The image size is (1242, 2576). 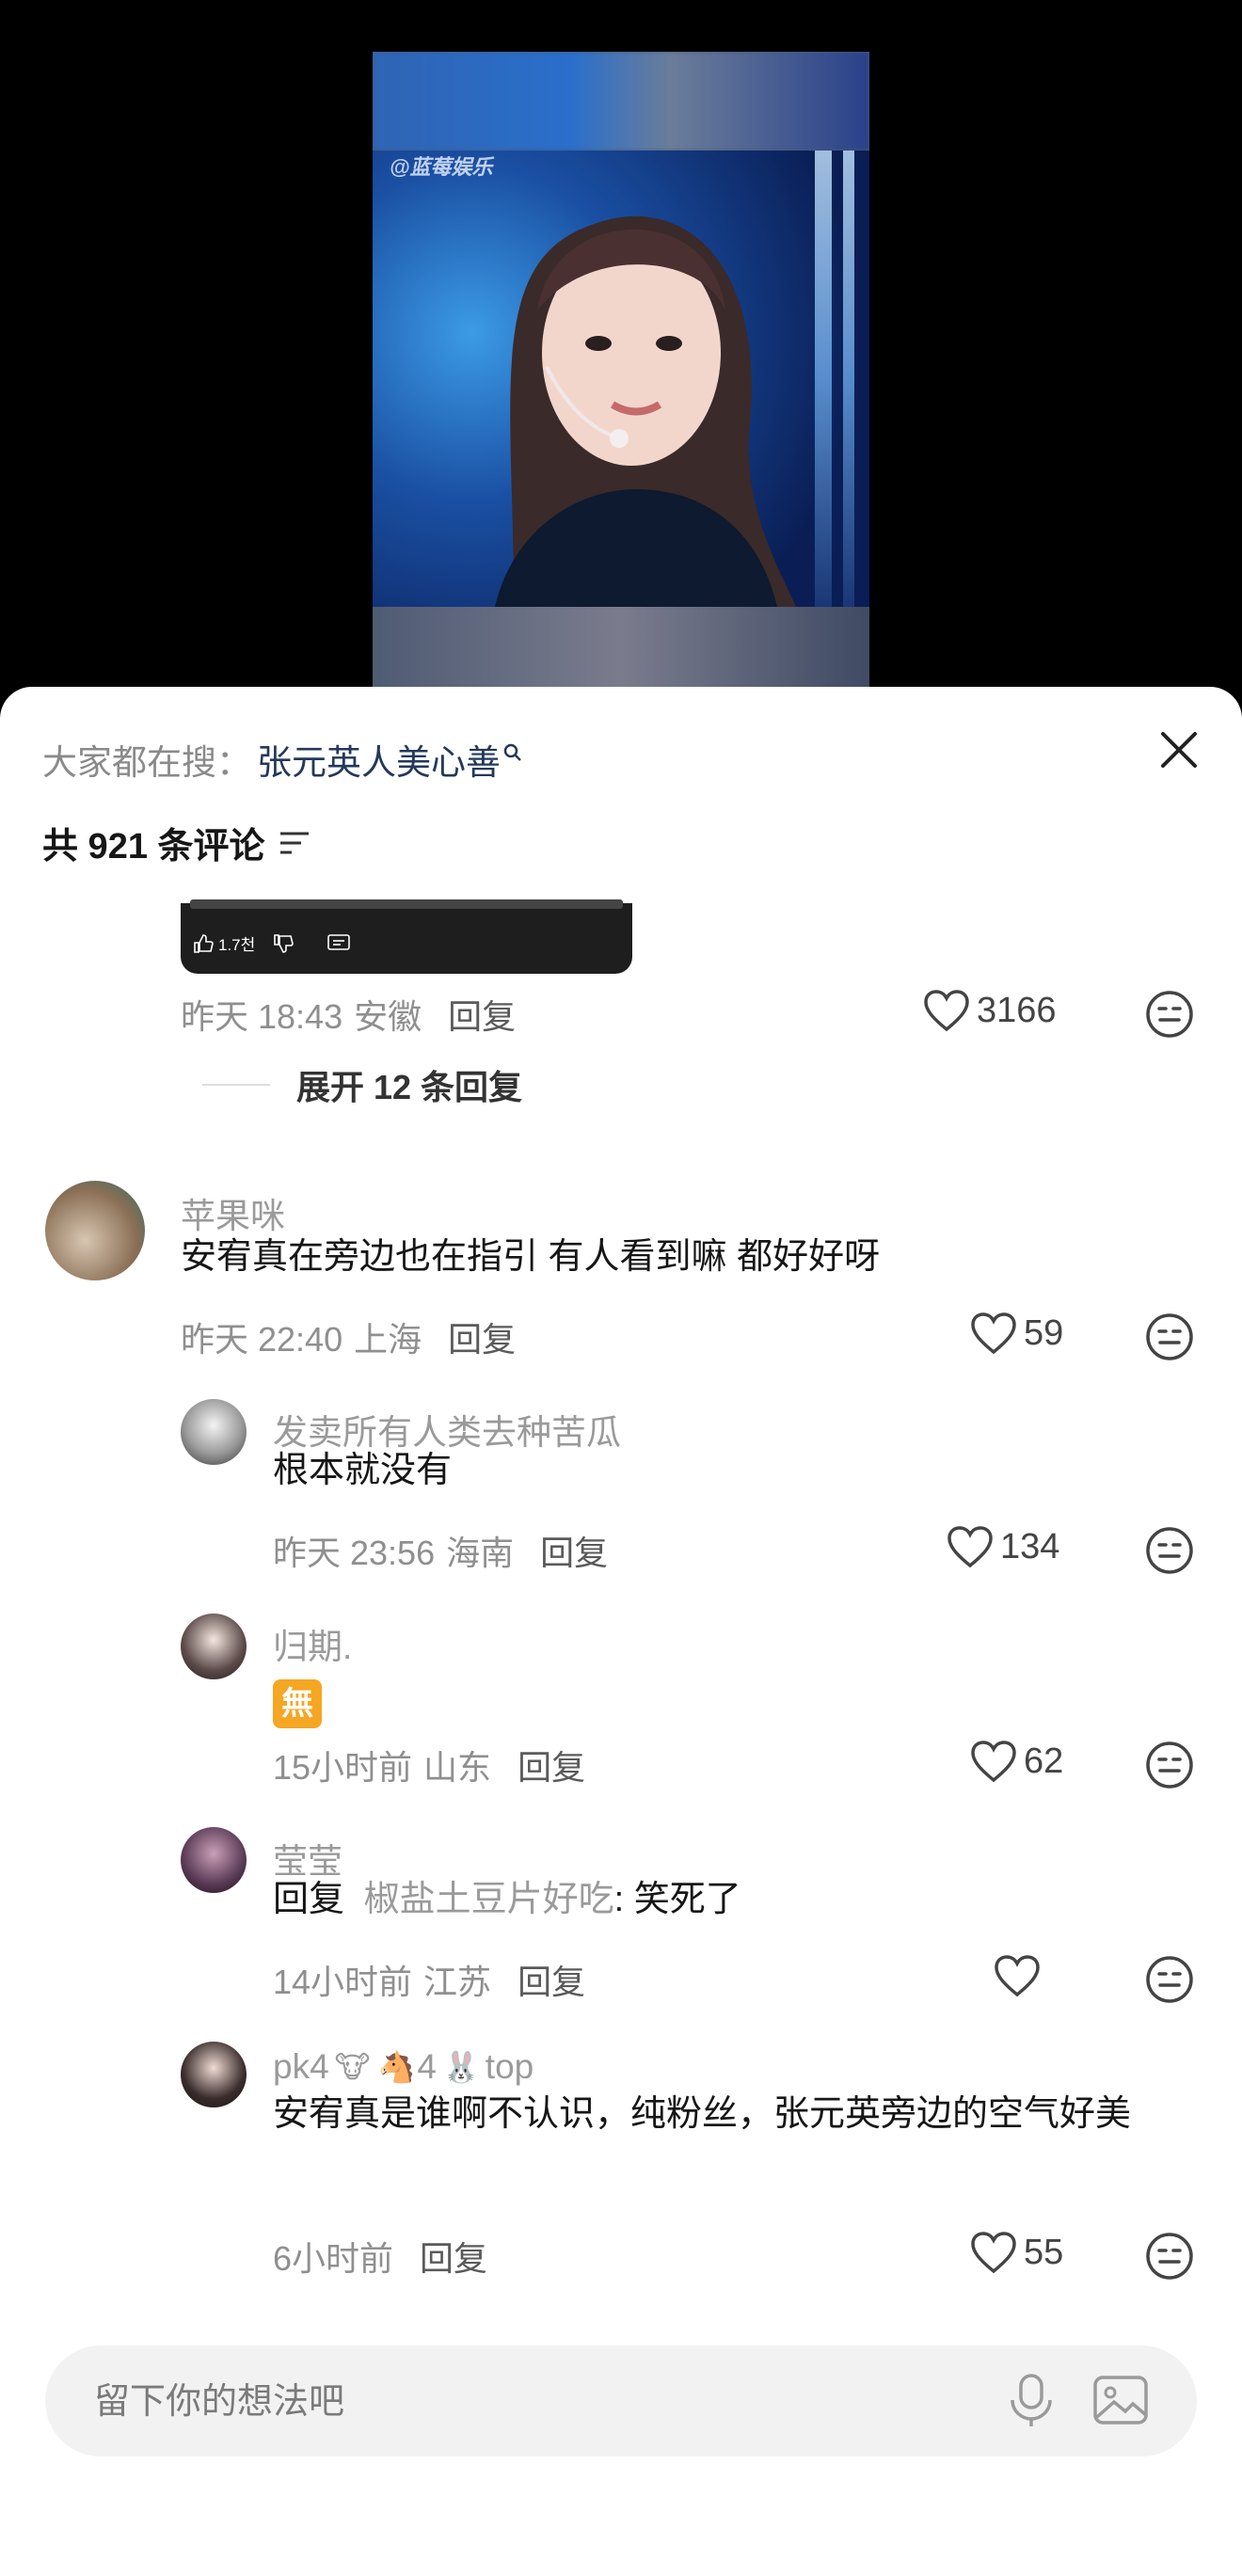 What do you see at coordinates (512, 752) in the screenshot?
I see `search-icon` at bounding box center [512, 752].